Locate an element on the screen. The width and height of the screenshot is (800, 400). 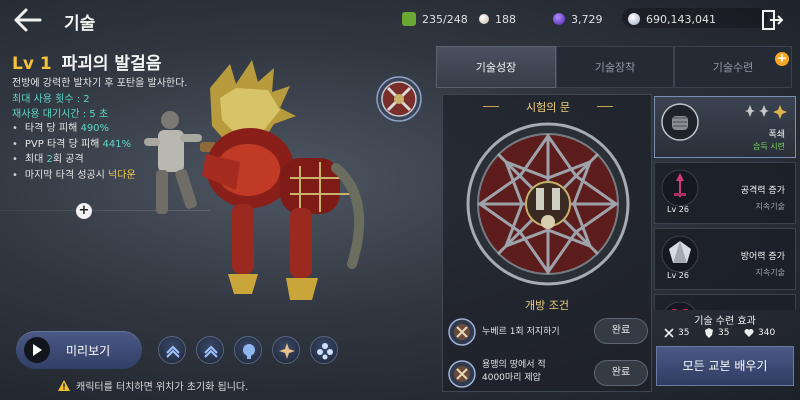
skill-level: Lv 1 is located at coordinates (32, 64).